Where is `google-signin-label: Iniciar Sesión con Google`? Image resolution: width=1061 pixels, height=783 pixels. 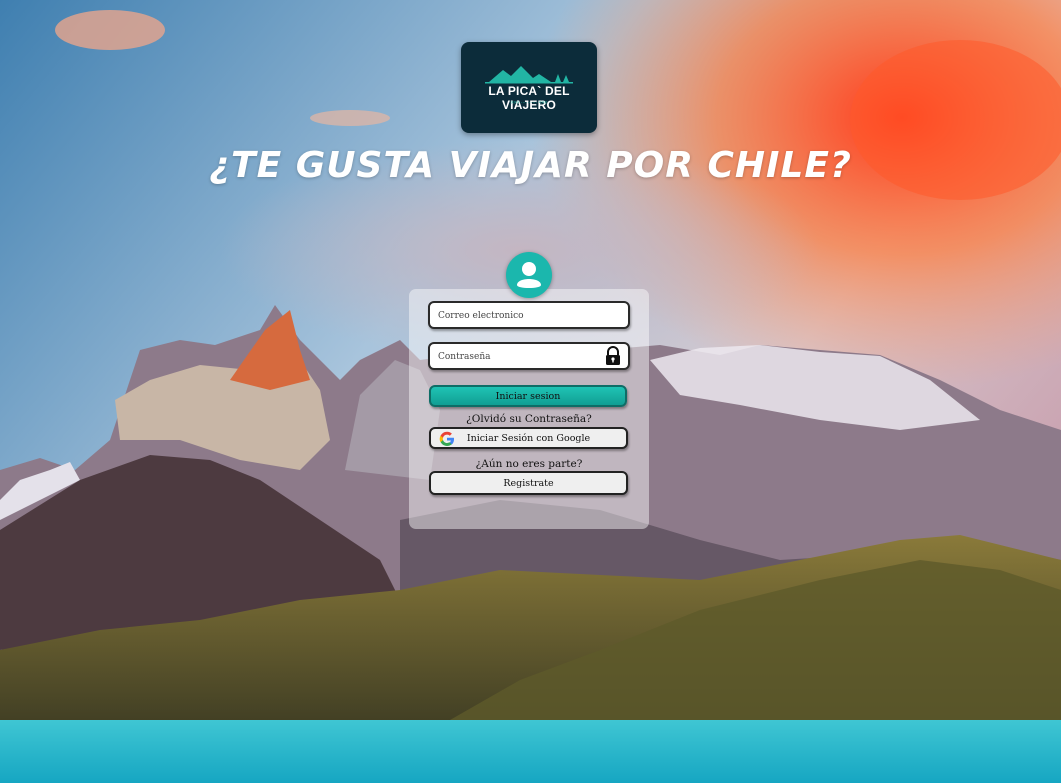
google-signin-label: Iniciar Sesión con Google is located at coordinates (528, 438).